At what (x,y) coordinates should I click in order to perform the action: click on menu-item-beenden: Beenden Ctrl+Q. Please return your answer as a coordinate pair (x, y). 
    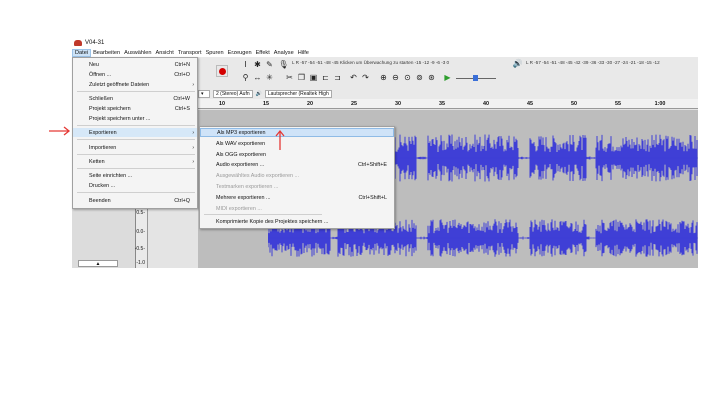
    Looking at the image, I should click on (135, 200).